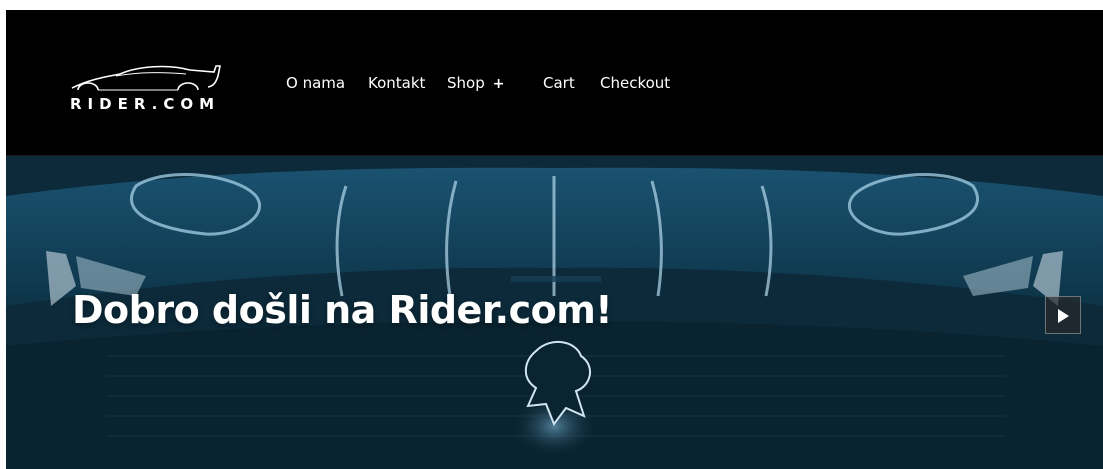  I want to click on slider-next-button, so click(1063, 315).